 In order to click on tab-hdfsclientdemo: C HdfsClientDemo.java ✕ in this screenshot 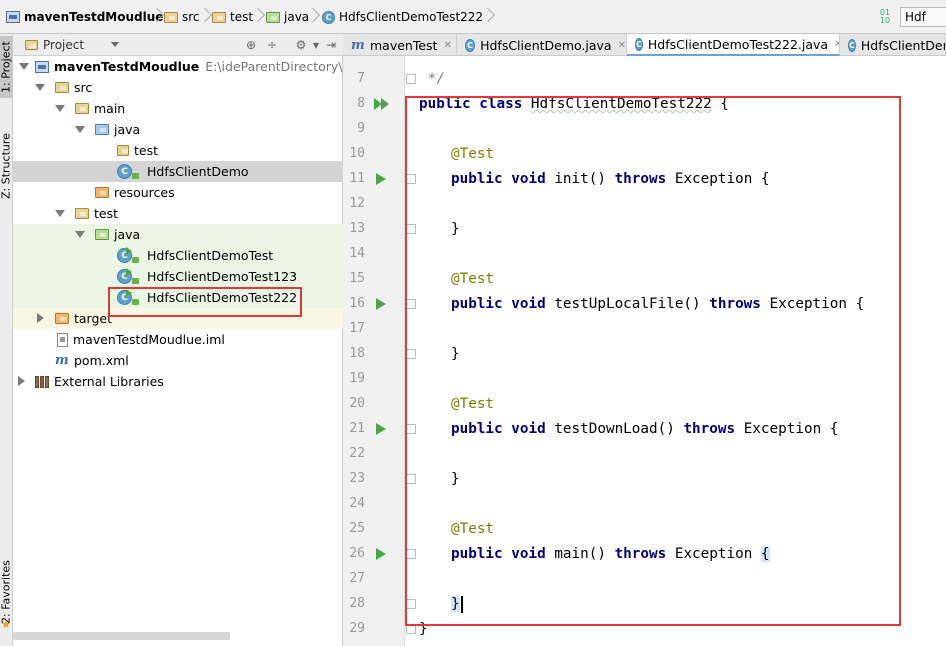, I will do `click(542, 45)`.